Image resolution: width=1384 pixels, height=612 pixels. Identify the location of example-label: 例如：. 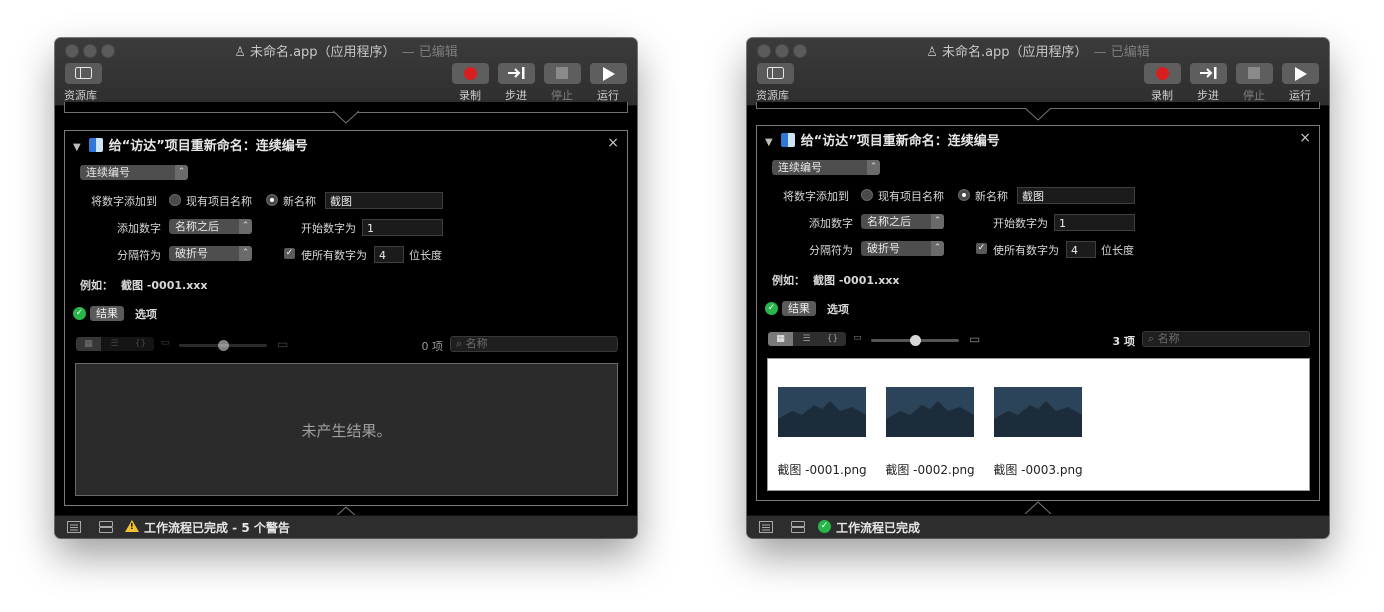
(788, 280).